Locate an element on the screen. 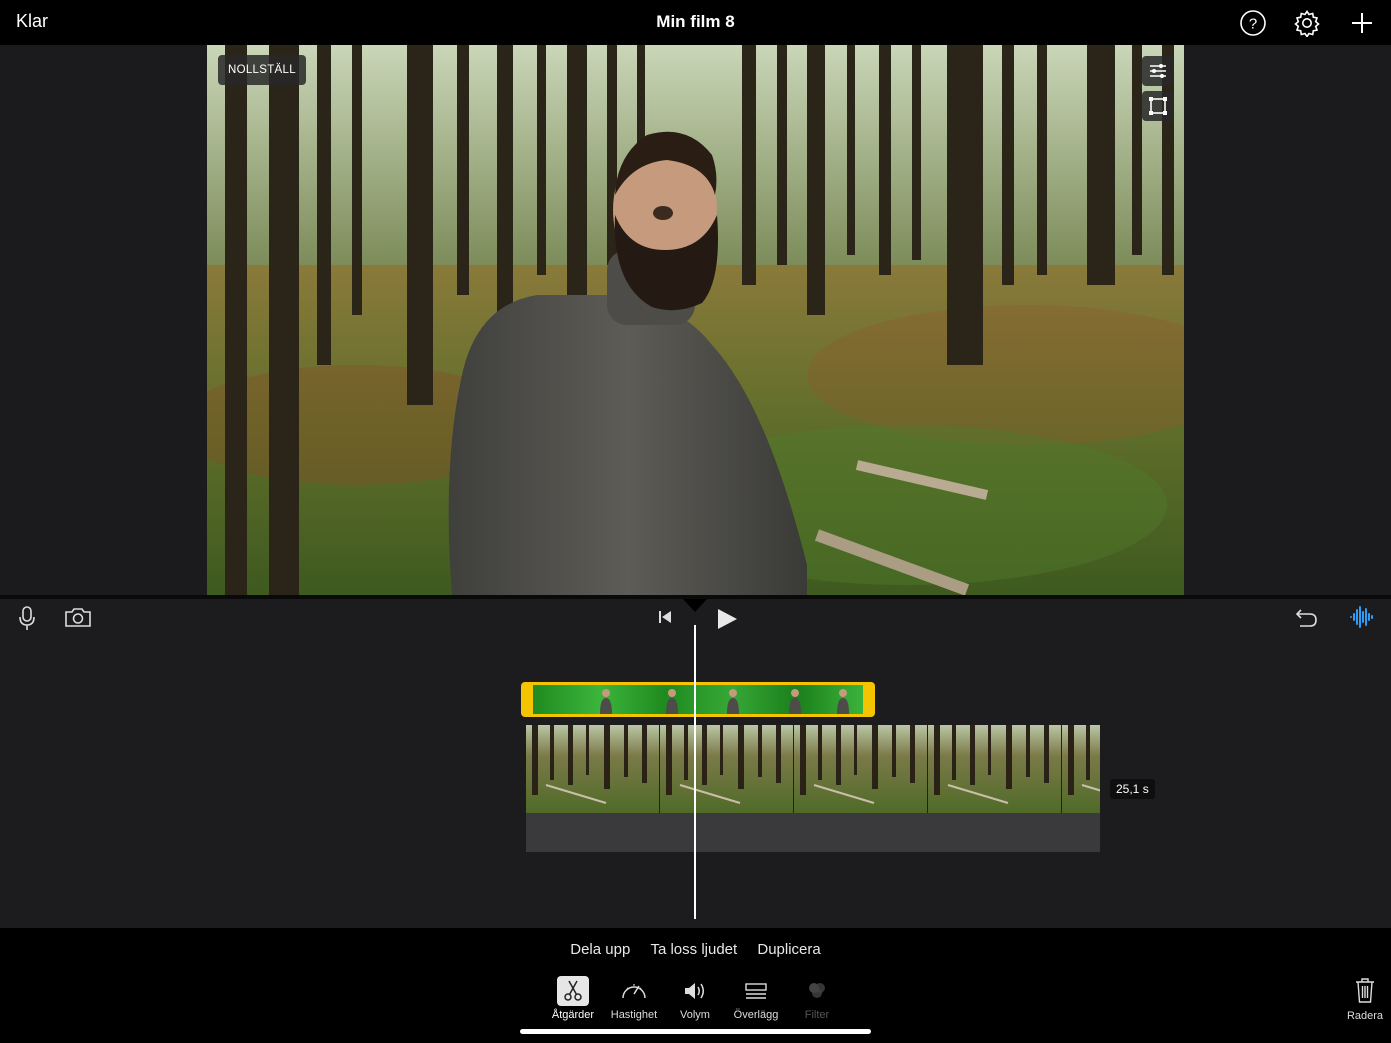  forest-clip-thumbnails is located at coordinates (813, 769).